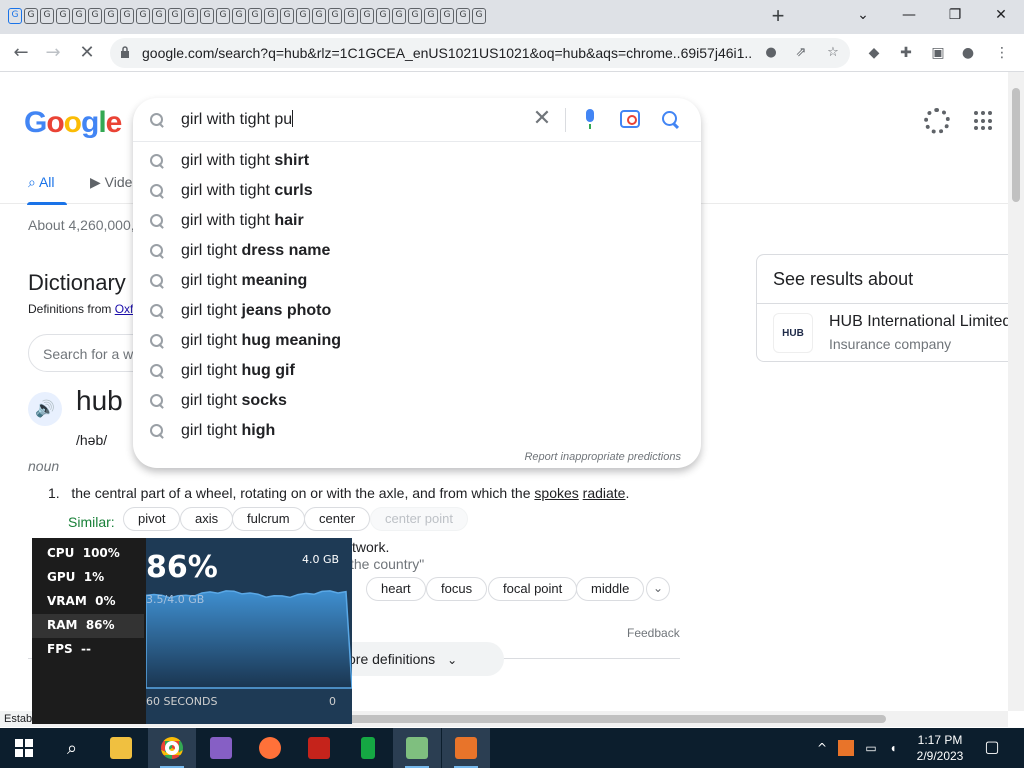  What do you see at coordinates (801, 53) in the screenshot?
I see `share-icon: ⇗` at bounding box center [801, 53].